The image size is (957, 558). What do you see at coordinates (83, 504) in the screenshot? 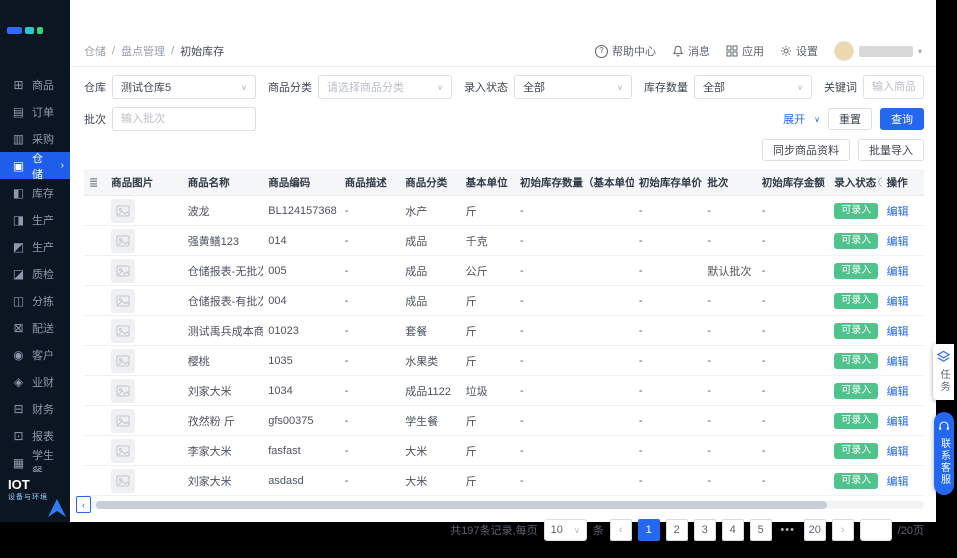
I see `scroll-left-button: ‹` at bounding box center [83, 504].